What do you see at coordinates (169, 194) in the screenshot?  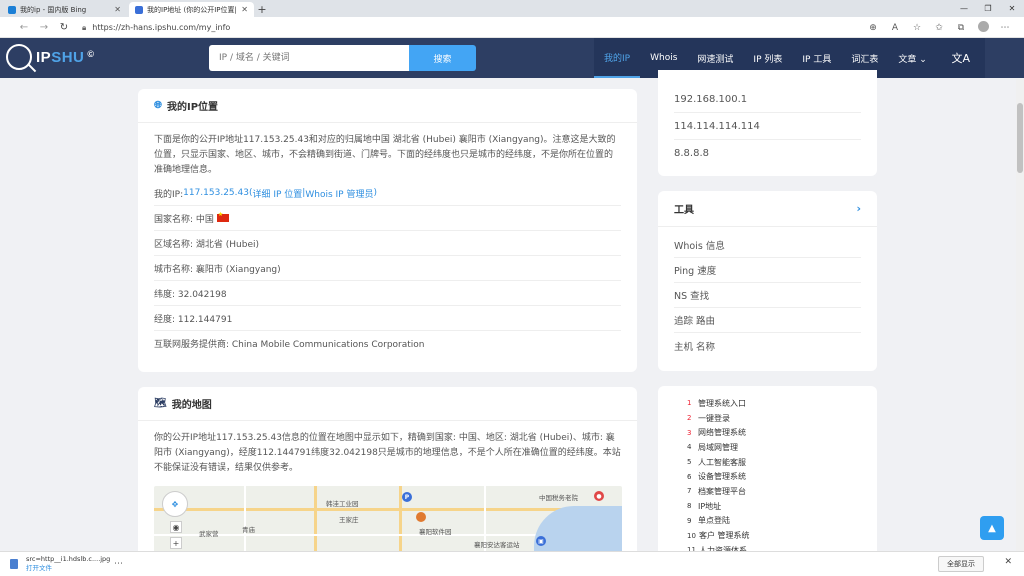 I see `my-ip-label: 我的IP:` at bounding box center [169, 194].